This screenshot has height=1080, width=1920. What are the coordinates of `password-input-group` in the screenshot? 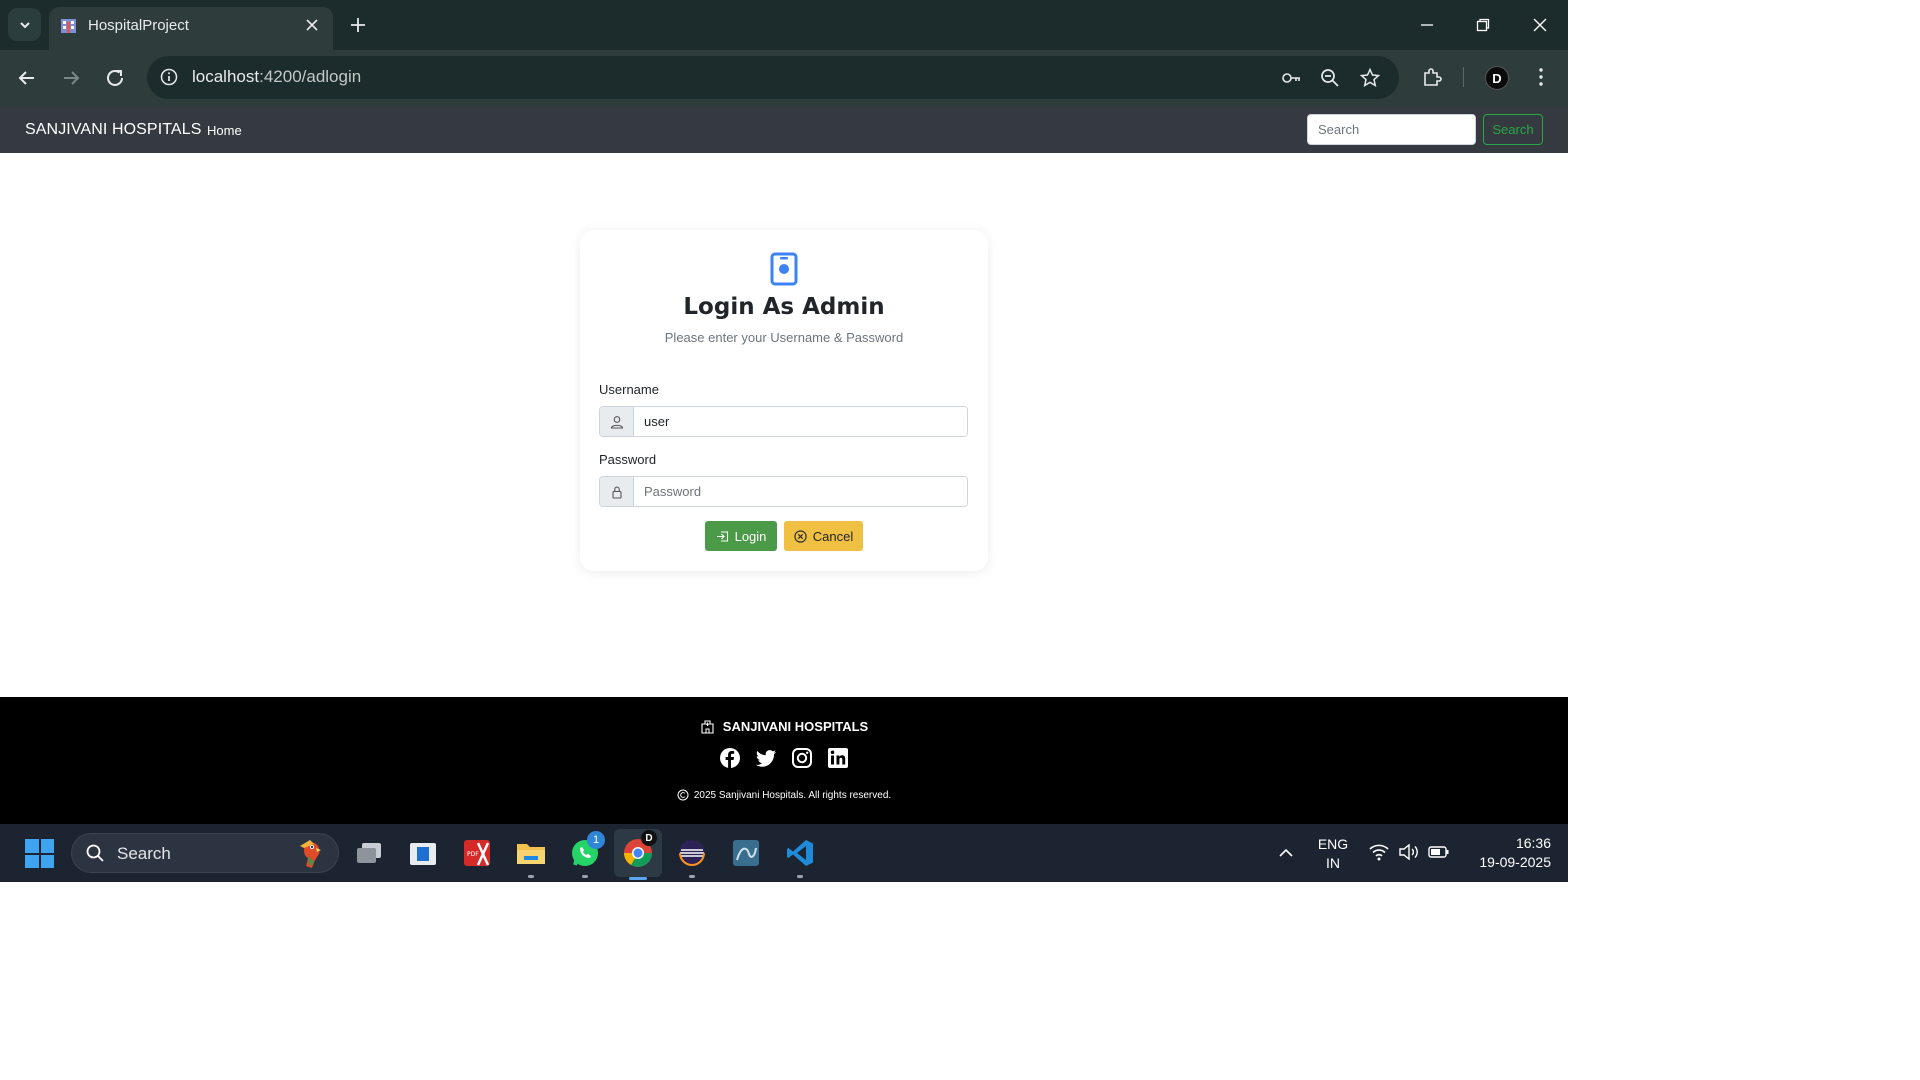 It's located at (783, 491).